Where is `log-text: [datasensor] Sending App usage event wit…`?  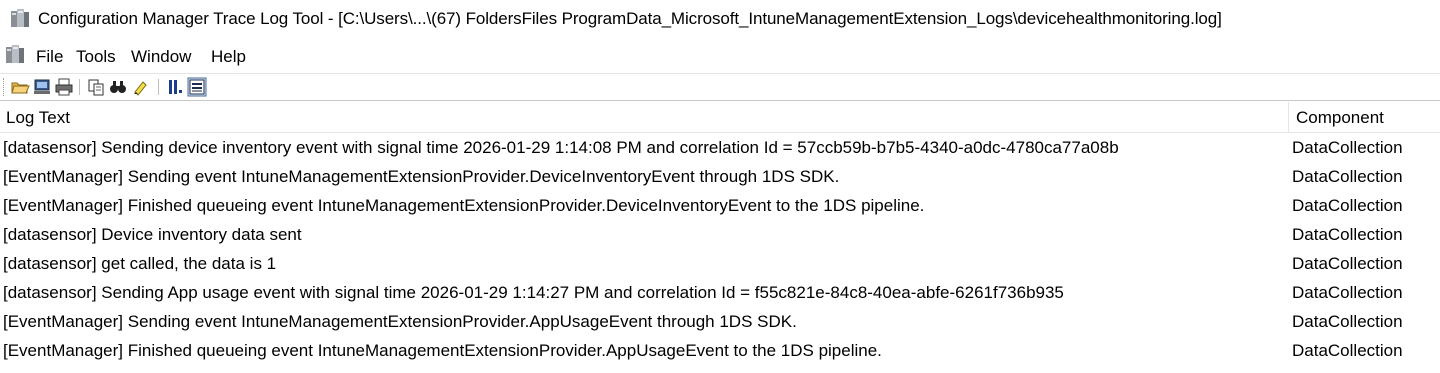
log-text: [datasensor] Sending App usage event wit… is located at coordinates (533, 292).